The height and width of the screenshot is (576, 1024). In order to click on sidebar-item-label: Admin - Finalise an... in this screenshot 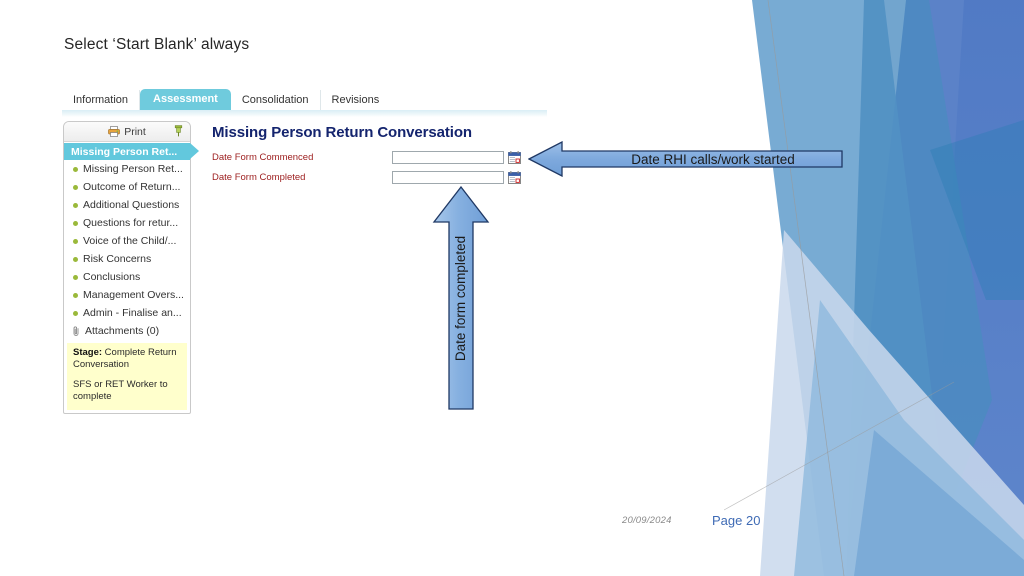, I will do `click(132, 313)`.